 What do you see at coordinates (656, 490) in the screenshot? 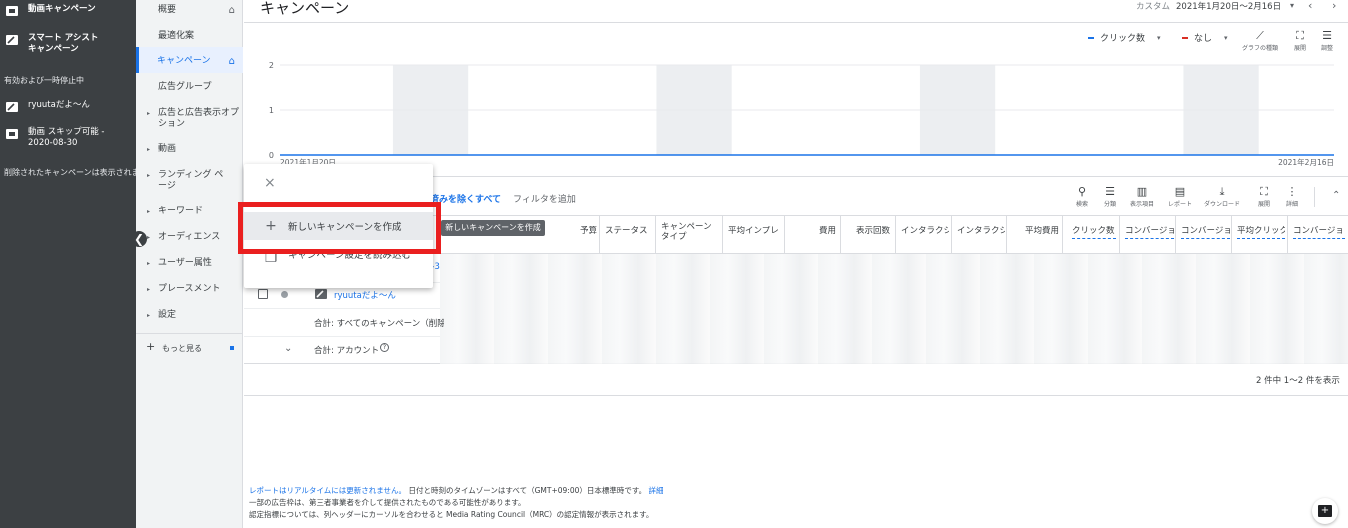
I see `details-link: 詳細` at bounding box center [656, 490].